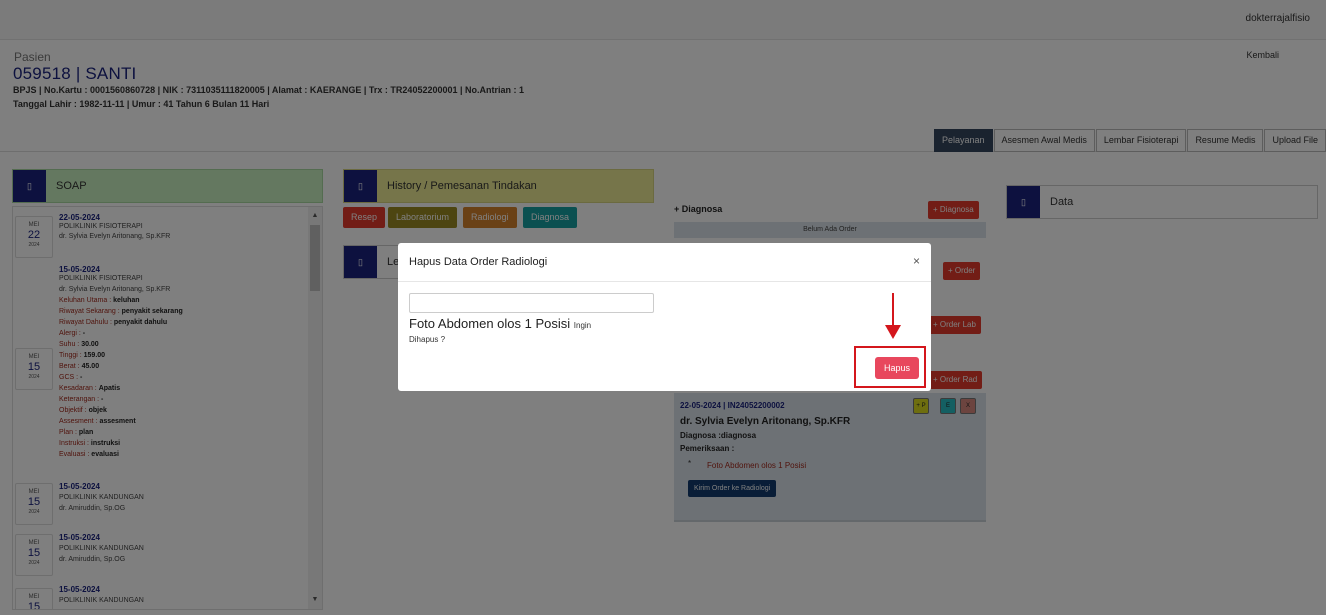 This screenshot has width=1326, height=615. I want to click on modal-message-main: Foto Abdomen olos 1 Posisi, so click(490, 323).